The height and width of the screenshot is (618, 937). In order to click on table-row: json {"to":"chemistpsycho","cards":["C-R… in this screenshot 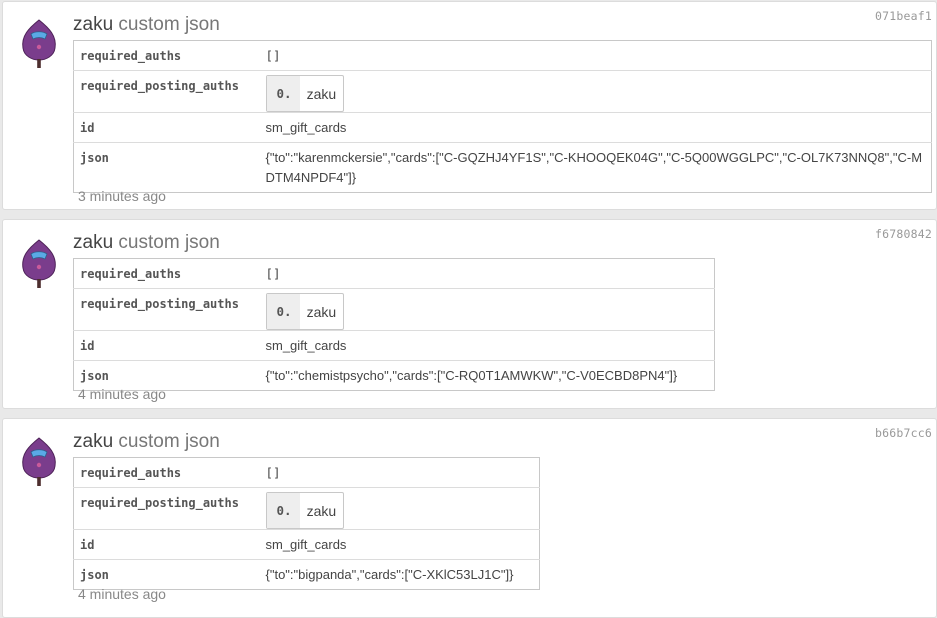, I will do `click(394, 375)`.